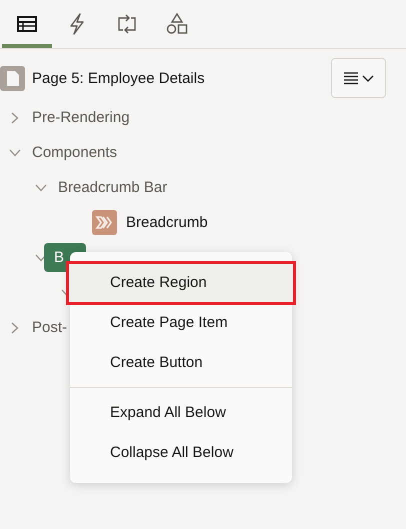 The image size is (406, 529). What do you see at coordinates (74, 152) in the screenshot?
I see `tree-node: Components` at bounding box center [74, 152].